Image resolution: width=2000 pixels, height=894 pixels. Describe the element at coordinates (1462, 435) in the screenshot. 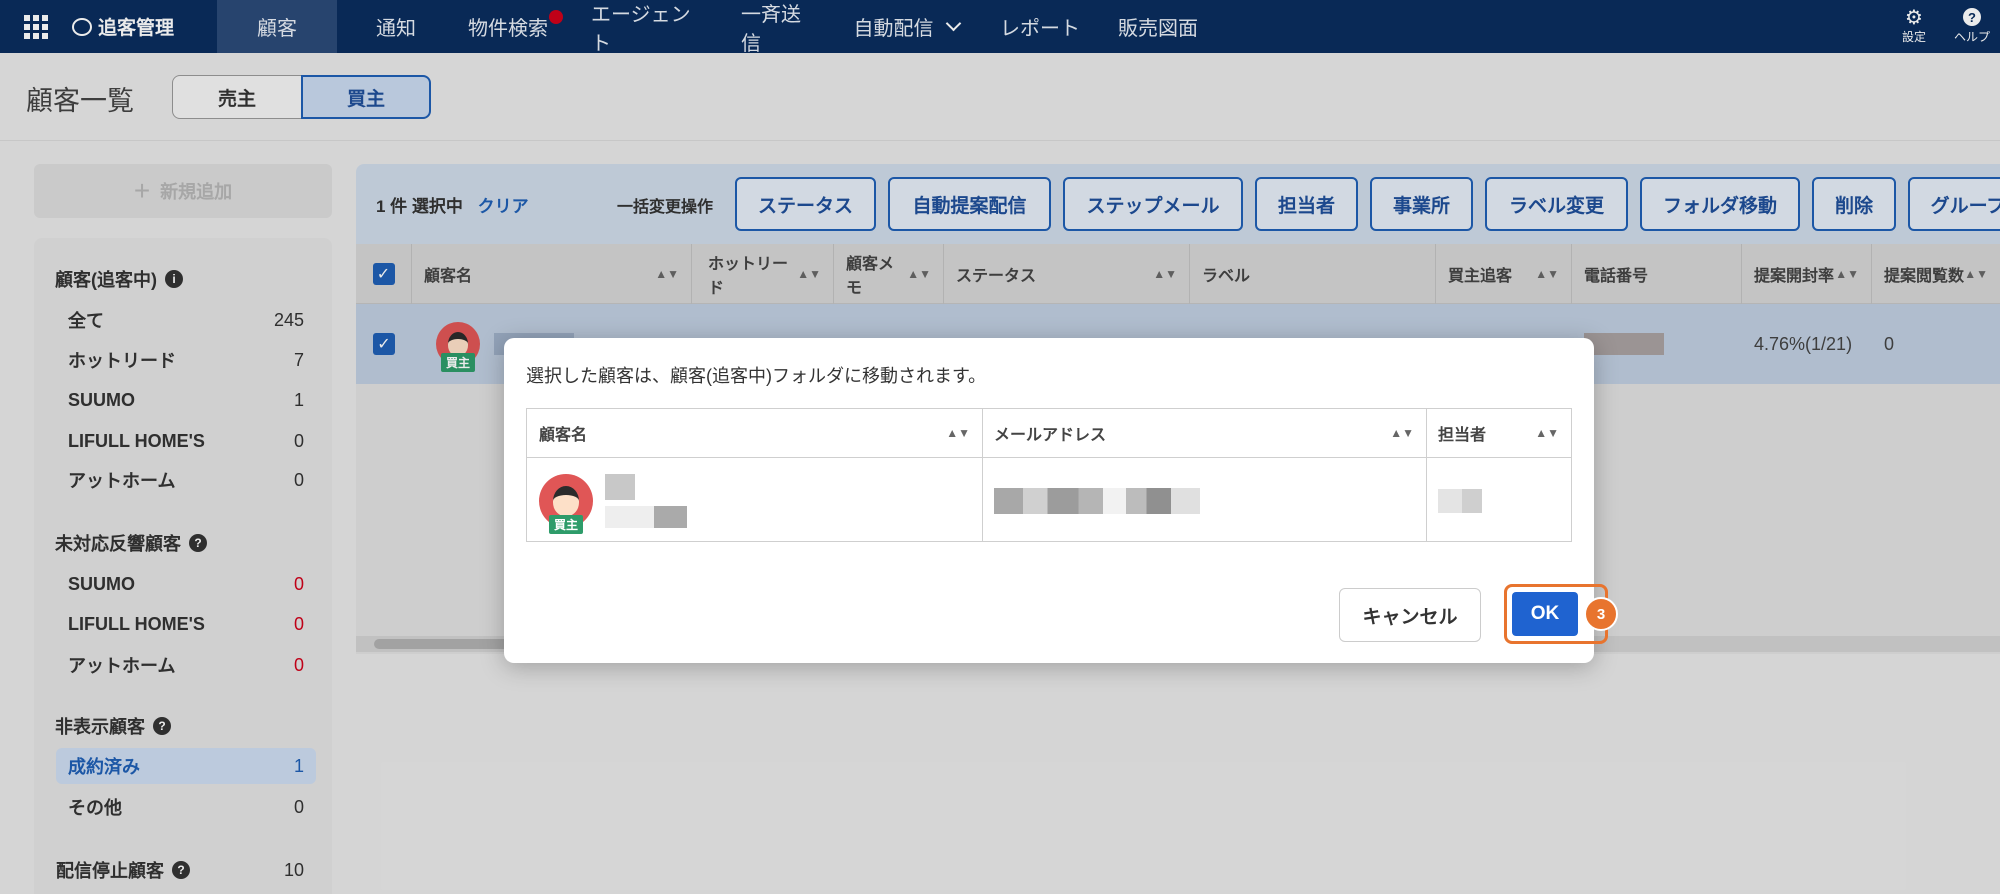

I see `col-label: 担当者` at that location.